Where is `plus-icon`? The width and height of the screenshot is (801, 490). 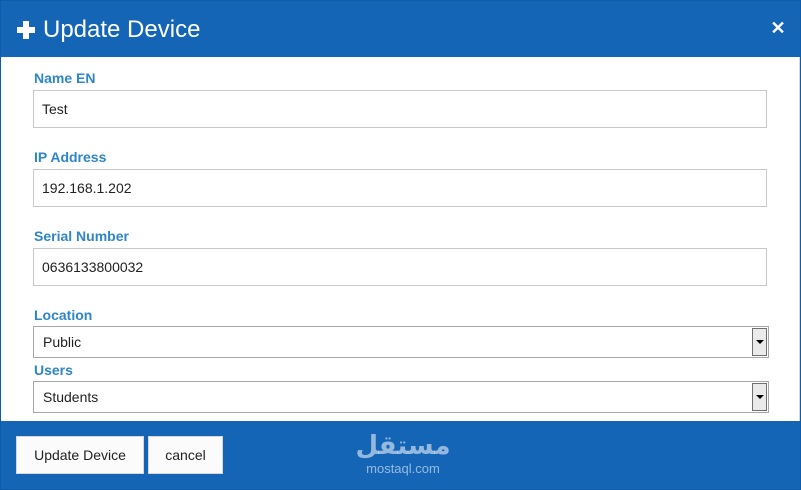
plus-icon is located at coordinates (26, 30).